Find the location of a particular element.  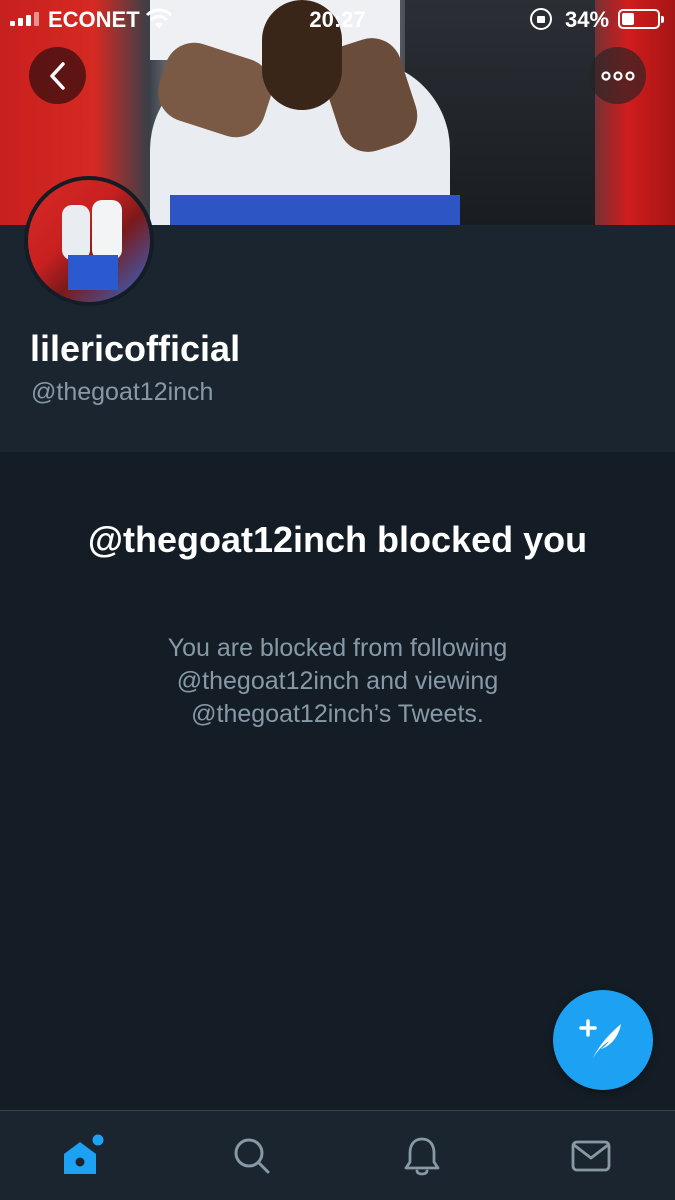

chevron-left-icon is located at coordinates (57, 75).